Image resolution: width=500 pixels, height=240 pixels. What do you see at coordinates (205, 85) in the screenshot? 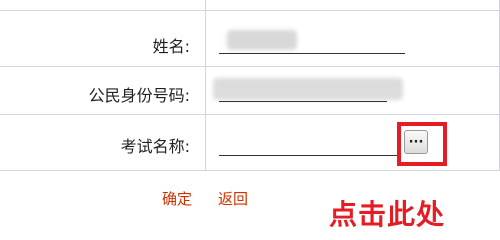
I see `column-divider` at bounding box center [205, 85].